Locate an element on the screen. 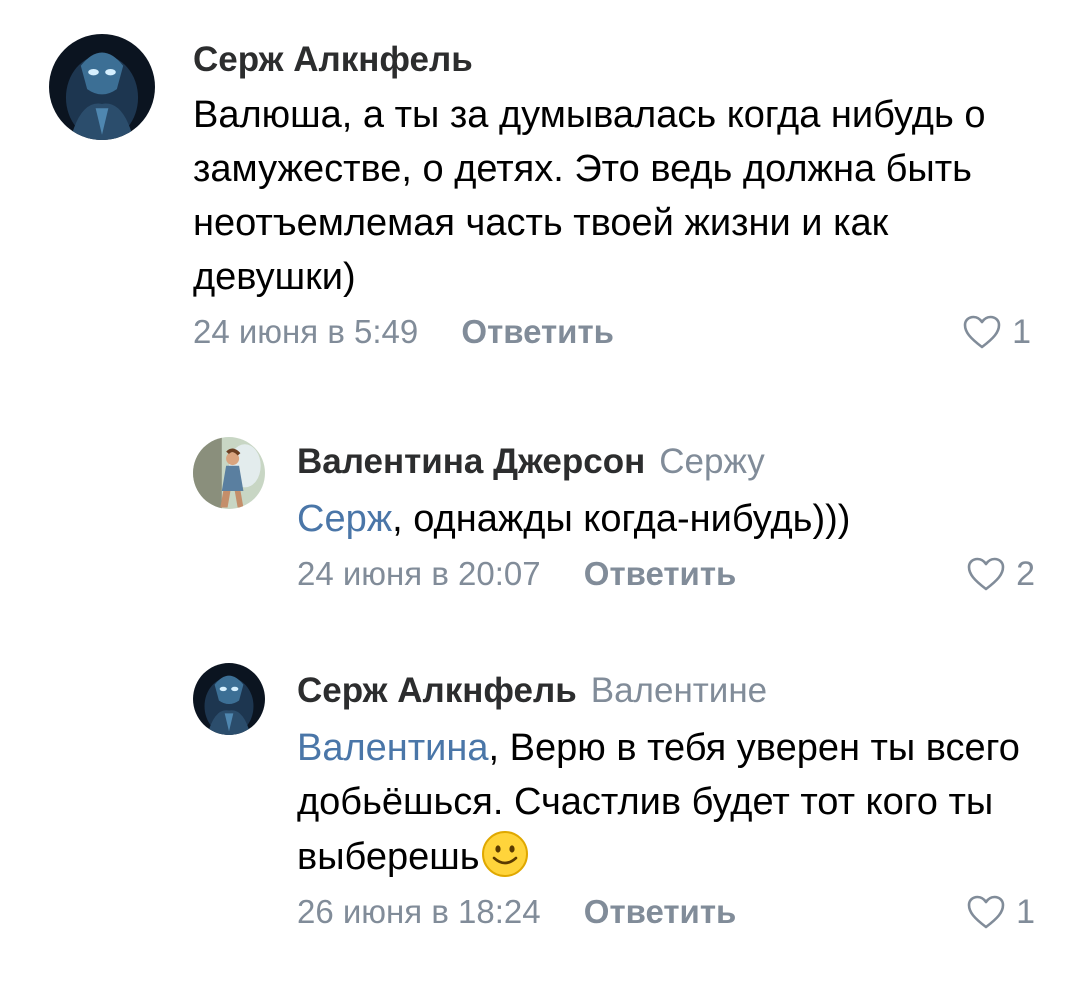 The height and width of the screenshot is (1000, 1079). smile-emoji-icon is located at coordinates (505, 854).